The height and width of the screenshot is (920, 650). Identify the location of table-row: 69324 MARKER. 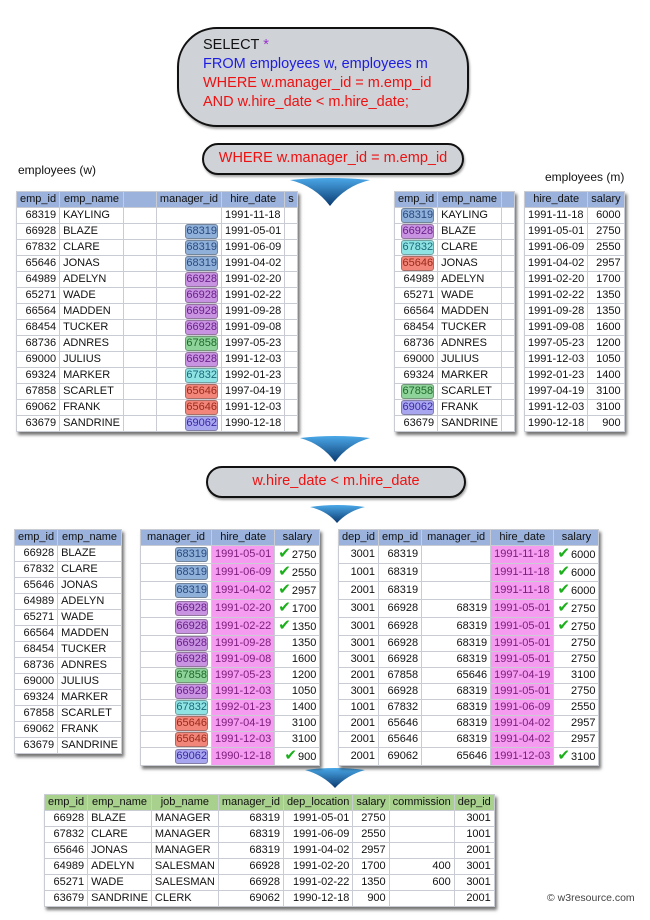
(67, 697).